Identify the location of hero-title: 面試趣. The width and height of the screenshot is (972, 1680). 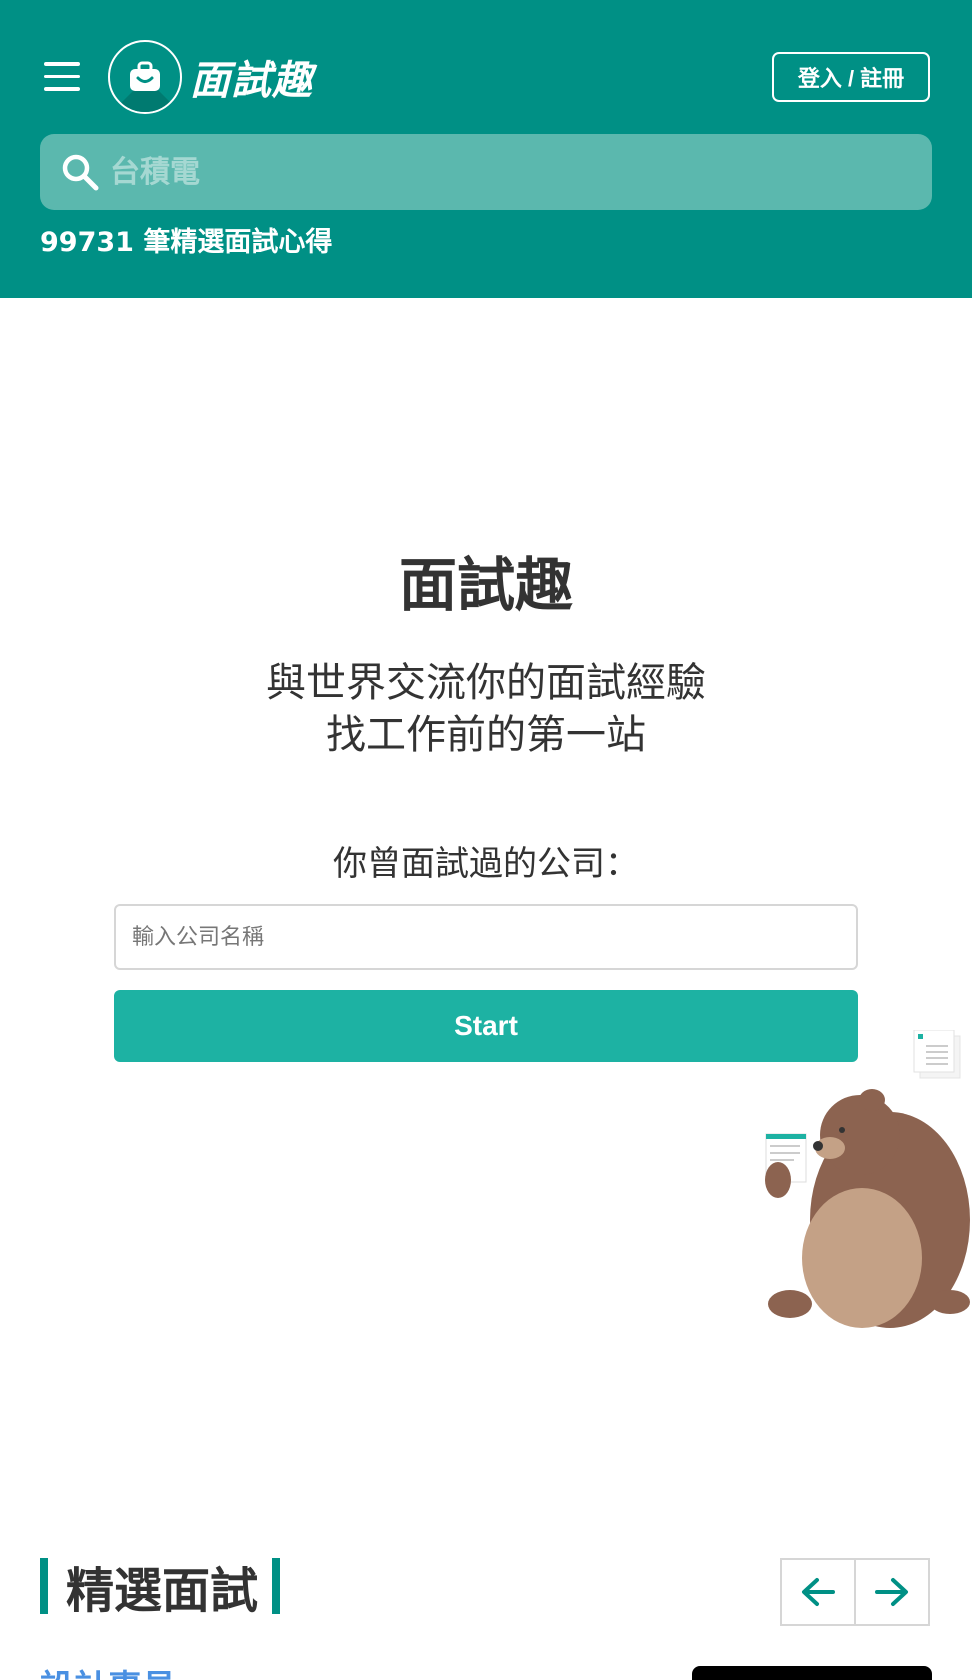
(485, 585).